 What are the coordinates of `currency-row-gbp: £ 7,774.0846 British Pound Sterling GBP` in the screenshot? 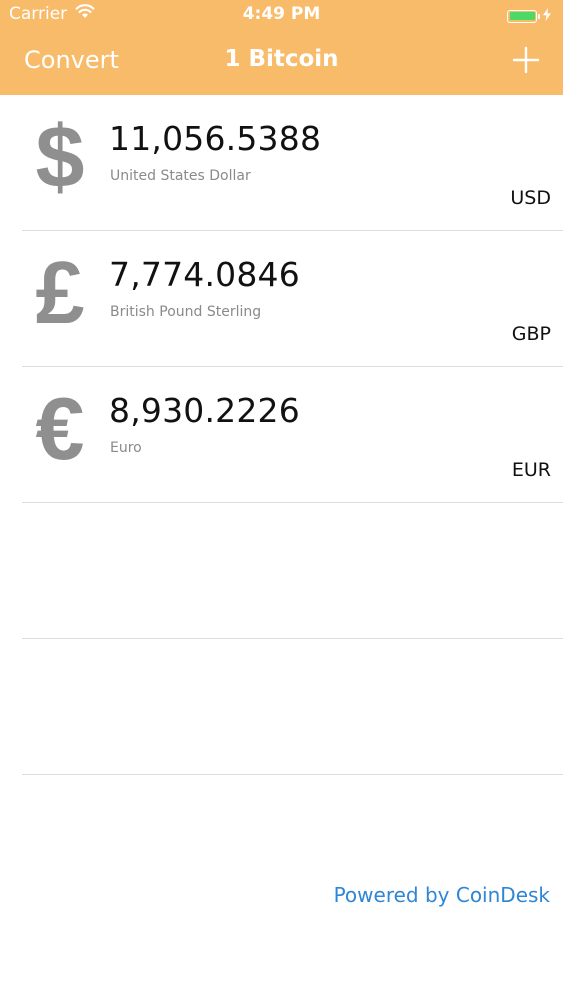 It's located at (292, 299).